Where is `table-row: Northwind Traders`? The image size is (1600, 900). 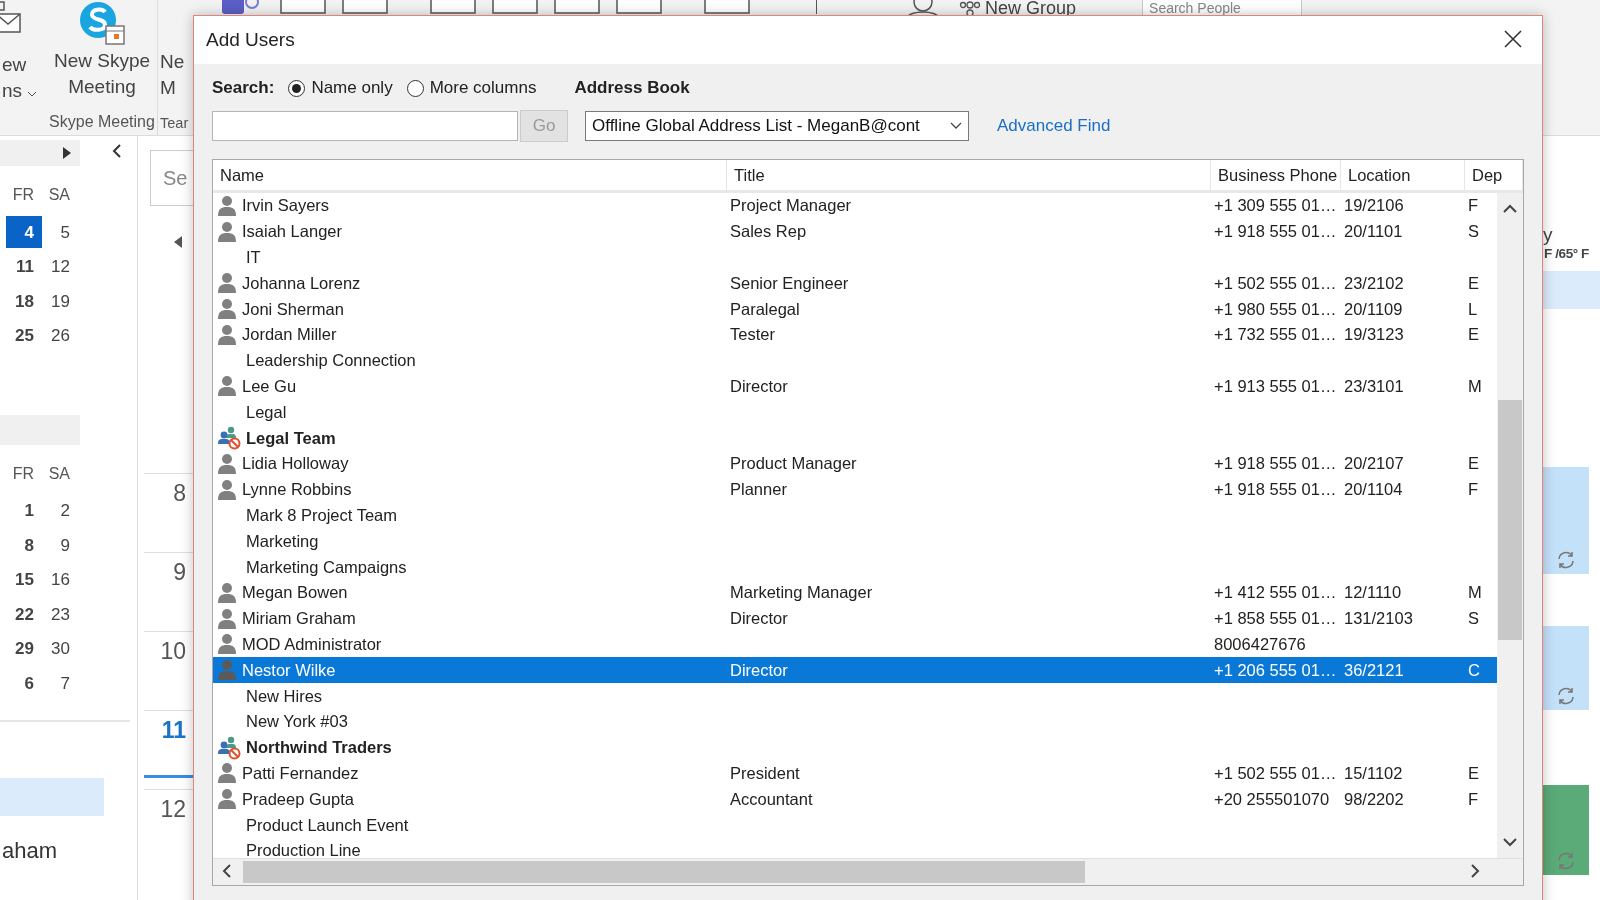
table-row: Northwind Traders is located at coordinates (855, 747).